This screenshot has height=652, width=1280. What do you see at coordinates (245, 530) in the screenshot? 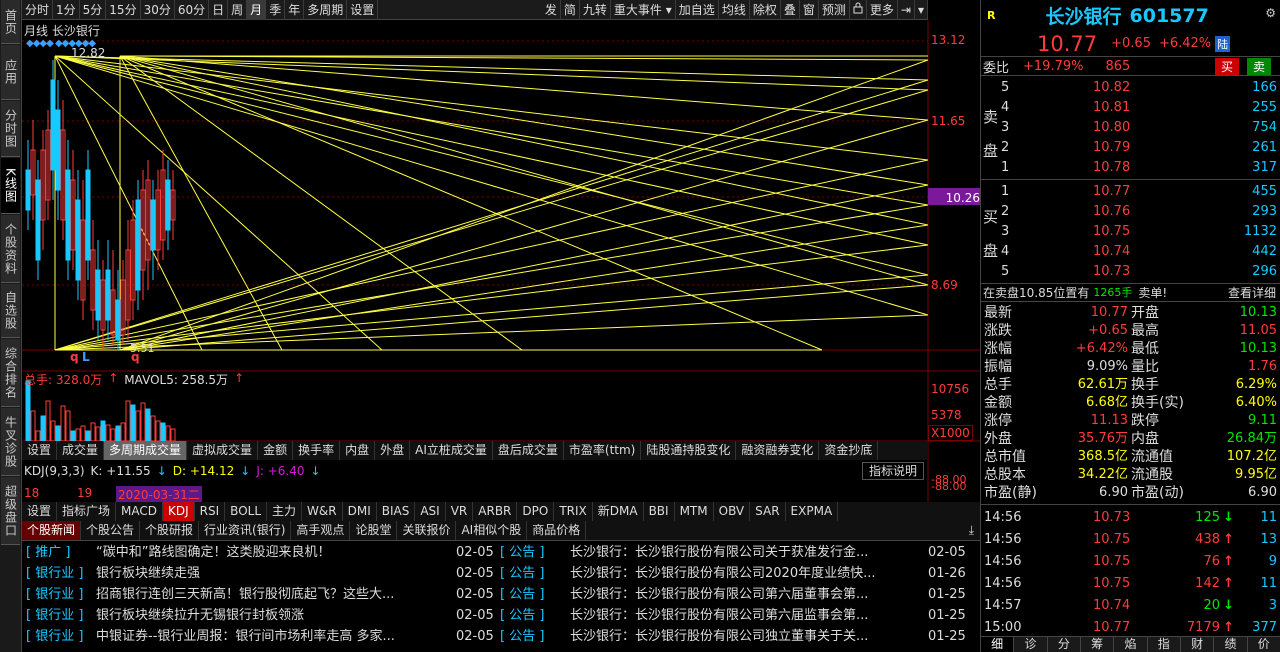
I see `news-tab-3: 行业资讯(银行)` at bounding box center [245, 530].